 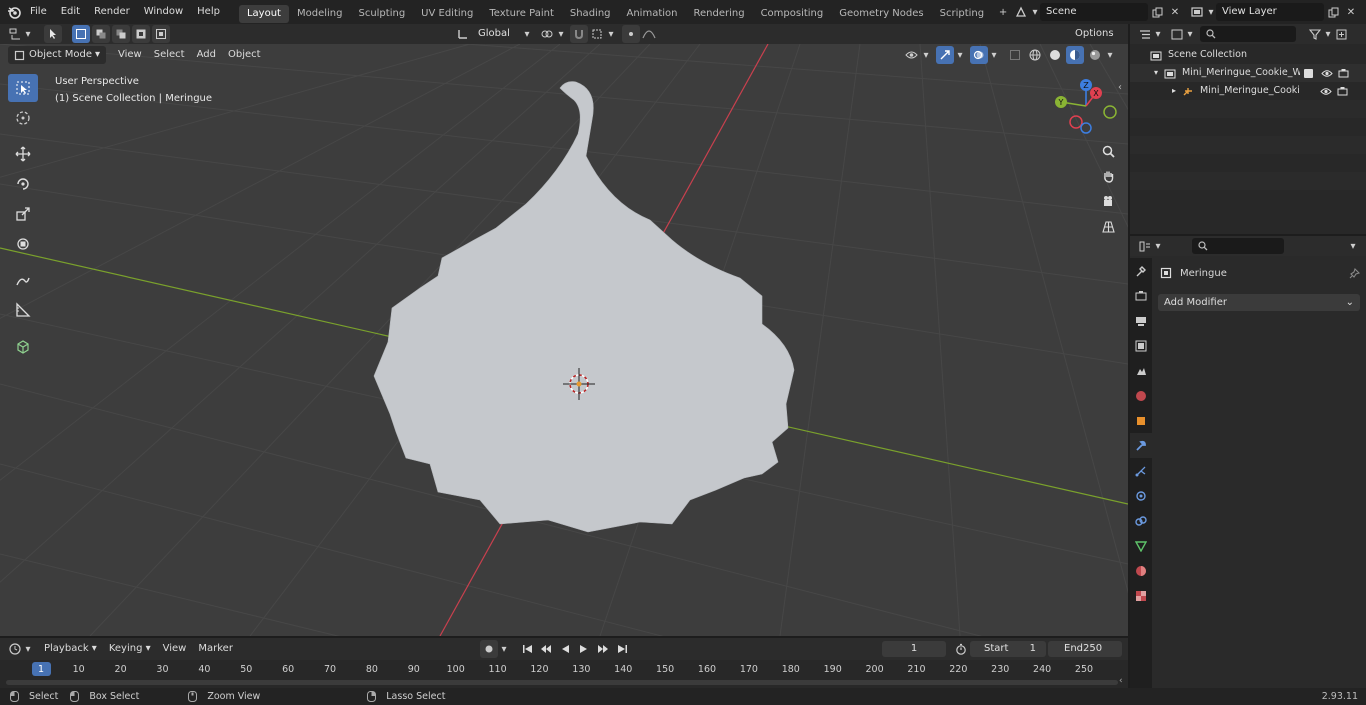 What do you see at coordinates (1141, 295) in the screenshot?
I see `render-tab-icon` at bounding box center [1141, 295].